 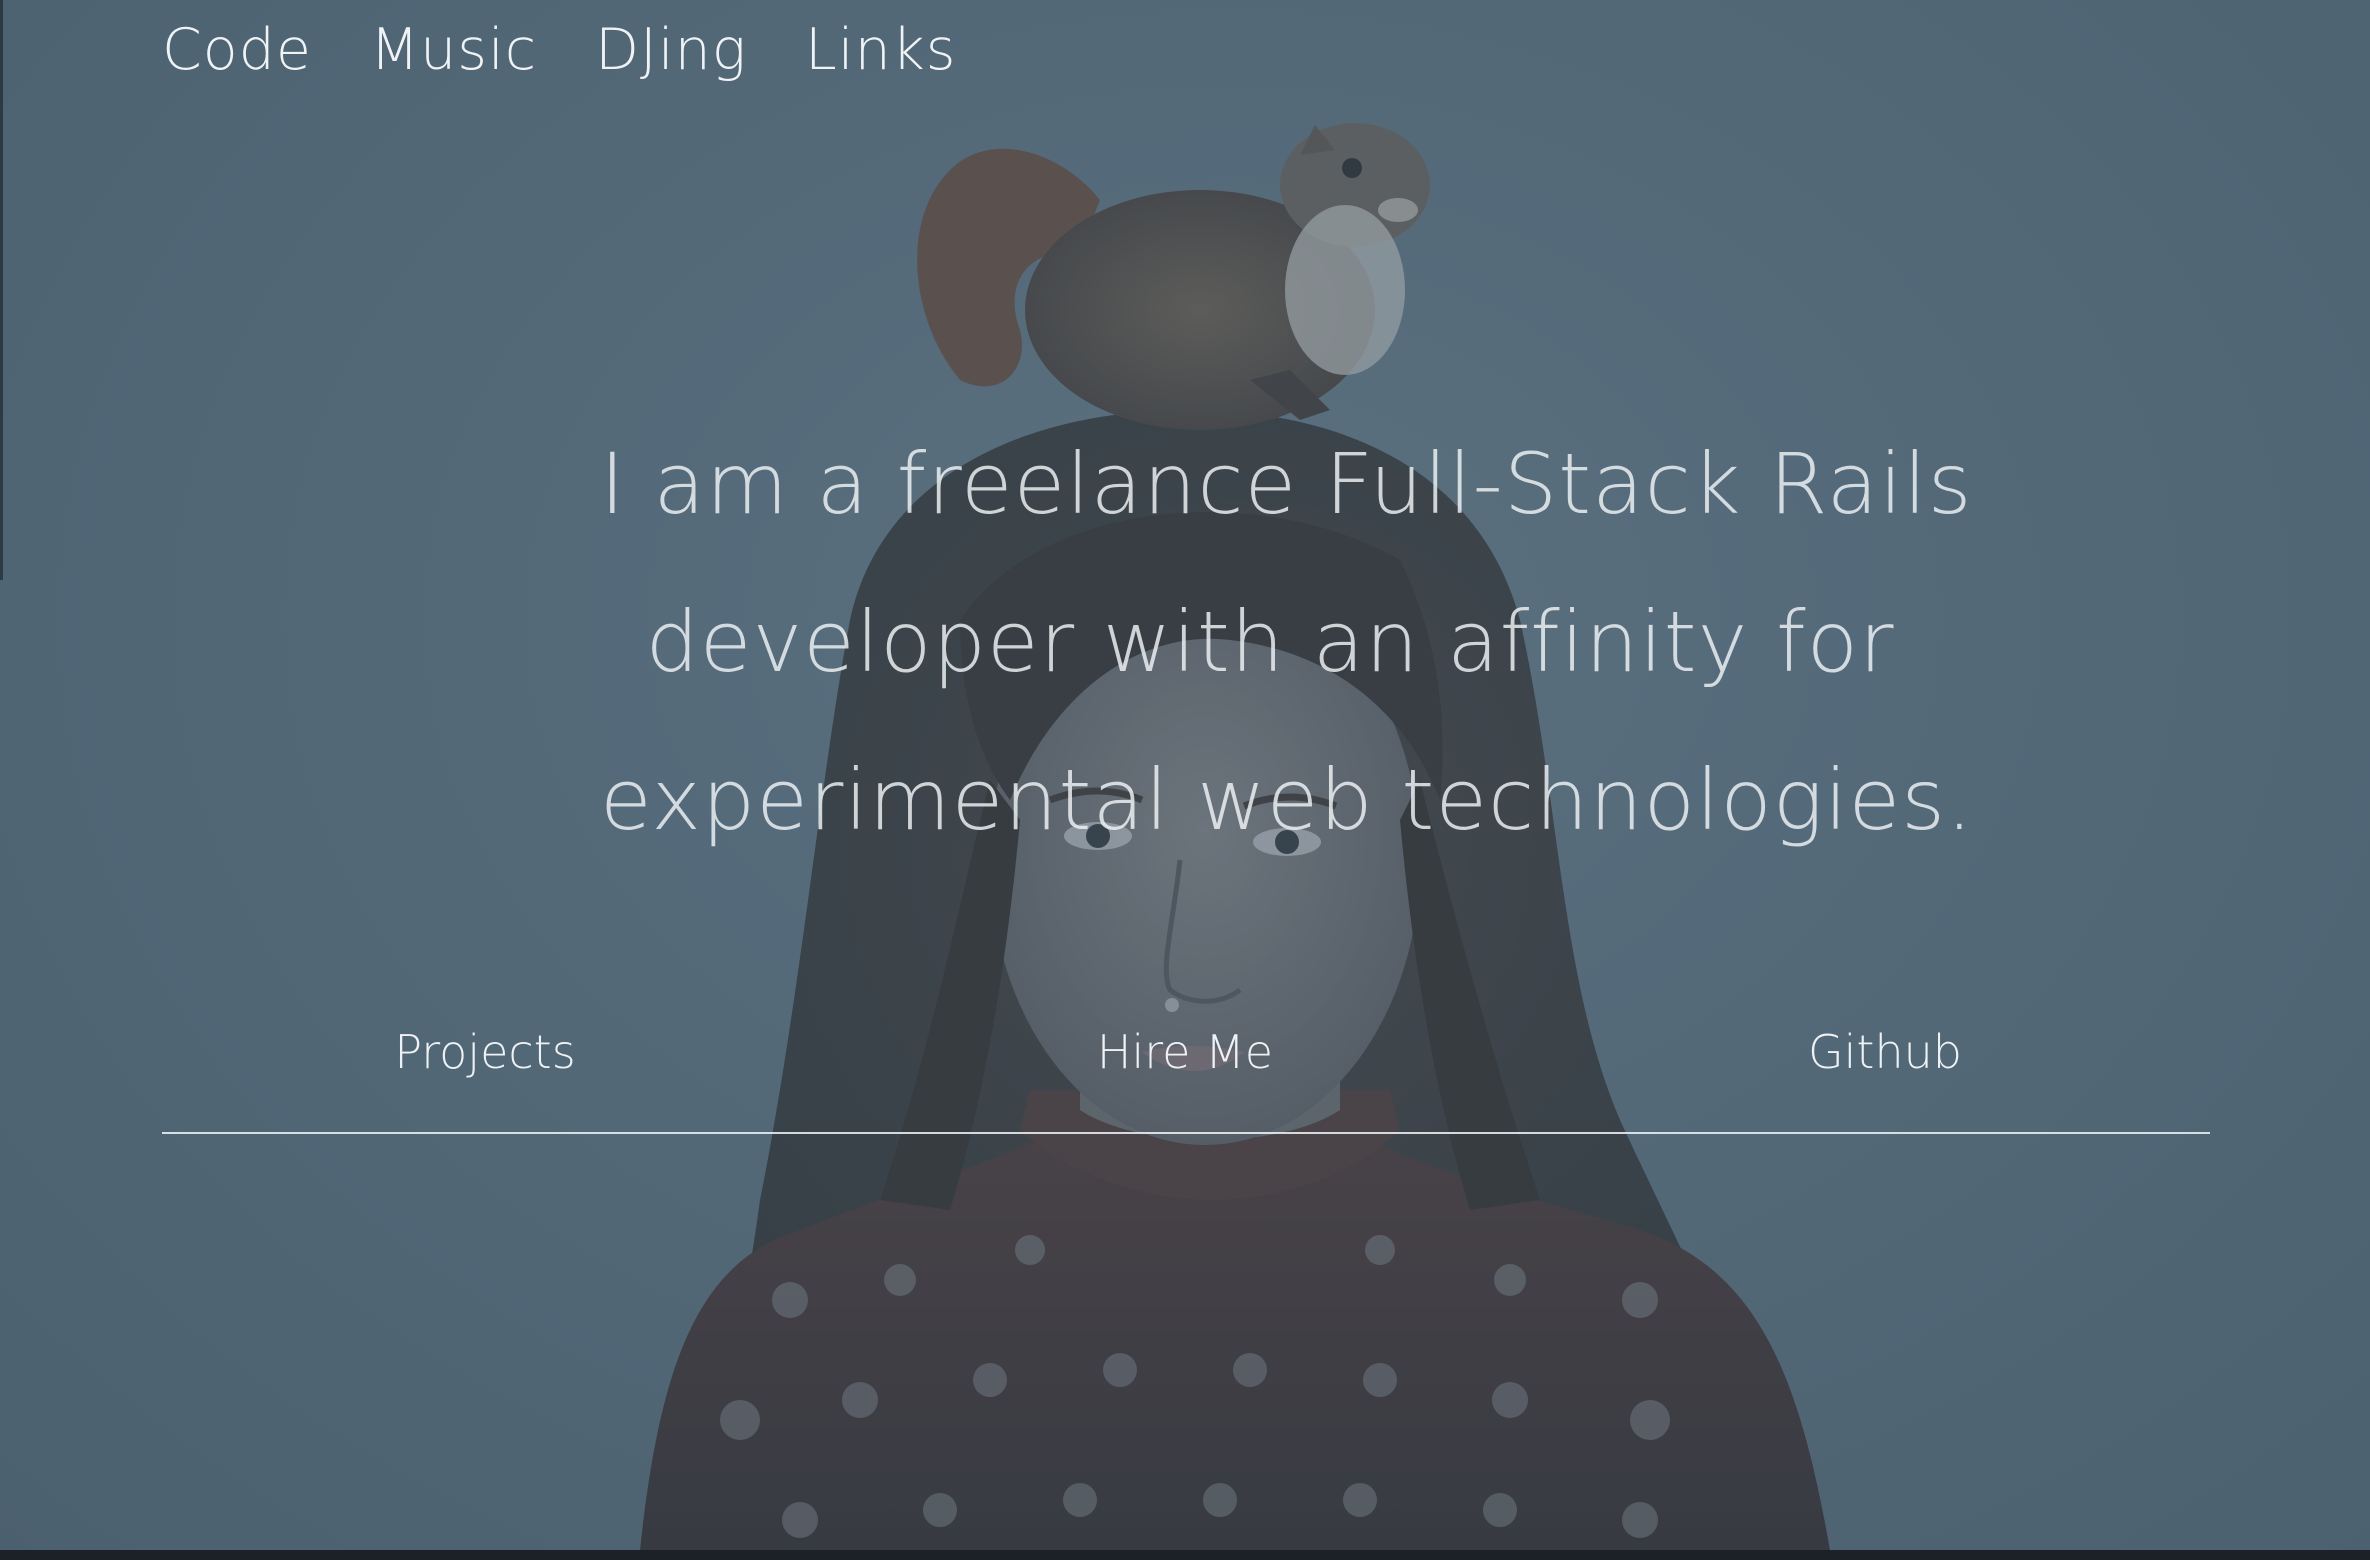 I want to click on projects-link: Projects, so click(x=484, y=1052).